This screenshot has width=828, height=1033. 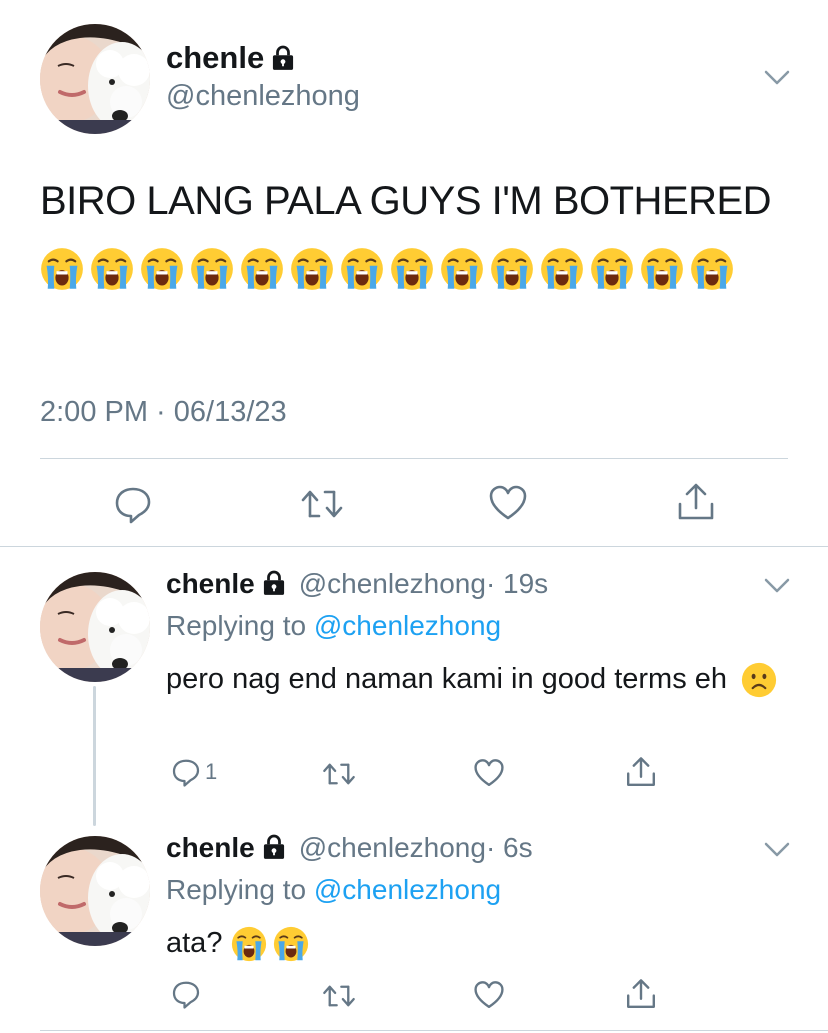 What do you see at coordinates (447, 679) in the screenshot?
I see `reply-text-content: pero nag end naman kami in good terms eh` at bounding box center [447, 679].